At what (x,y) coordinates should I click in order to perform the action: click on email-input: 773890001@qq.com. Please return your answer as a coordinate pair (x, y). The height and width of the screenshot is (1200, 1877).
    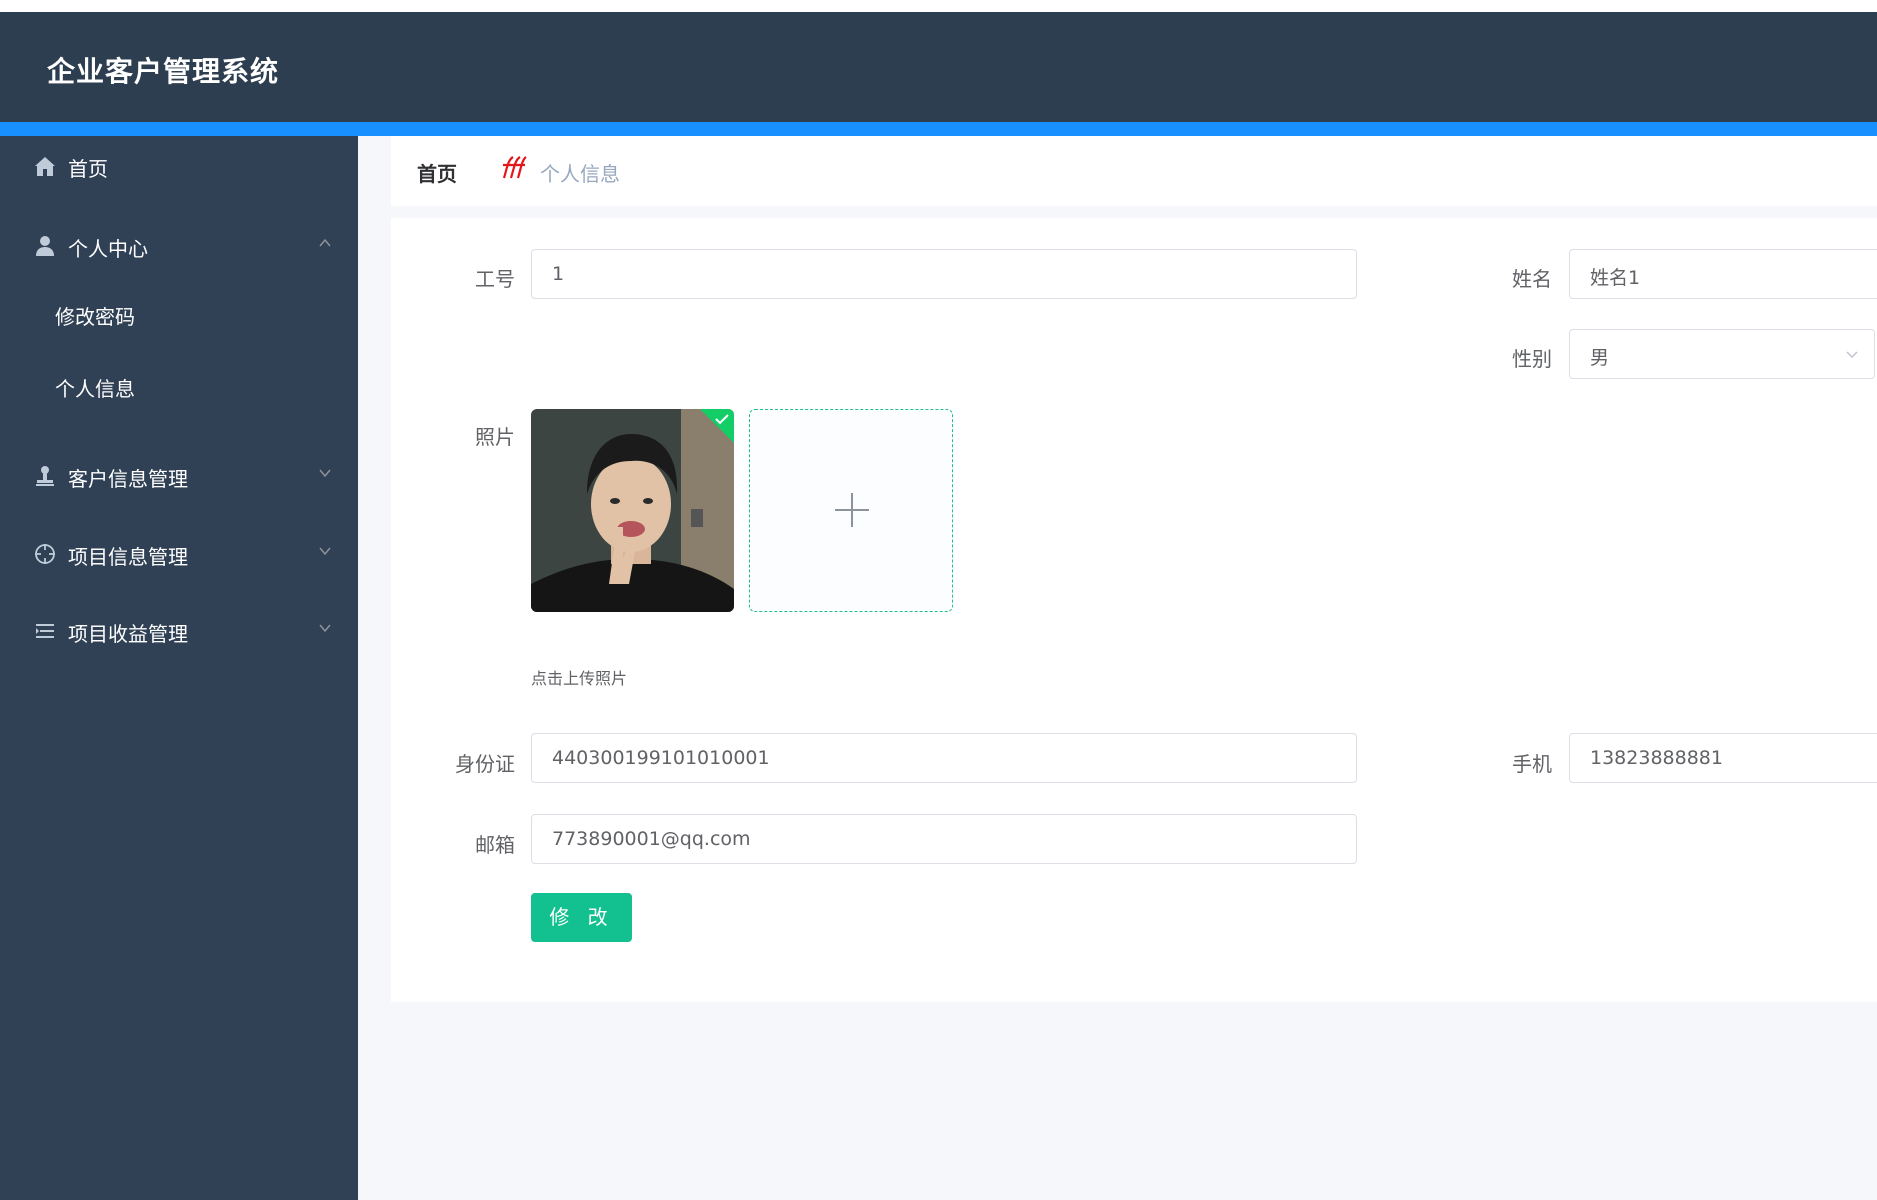
    Looking at the image, I should click on (944, 839).